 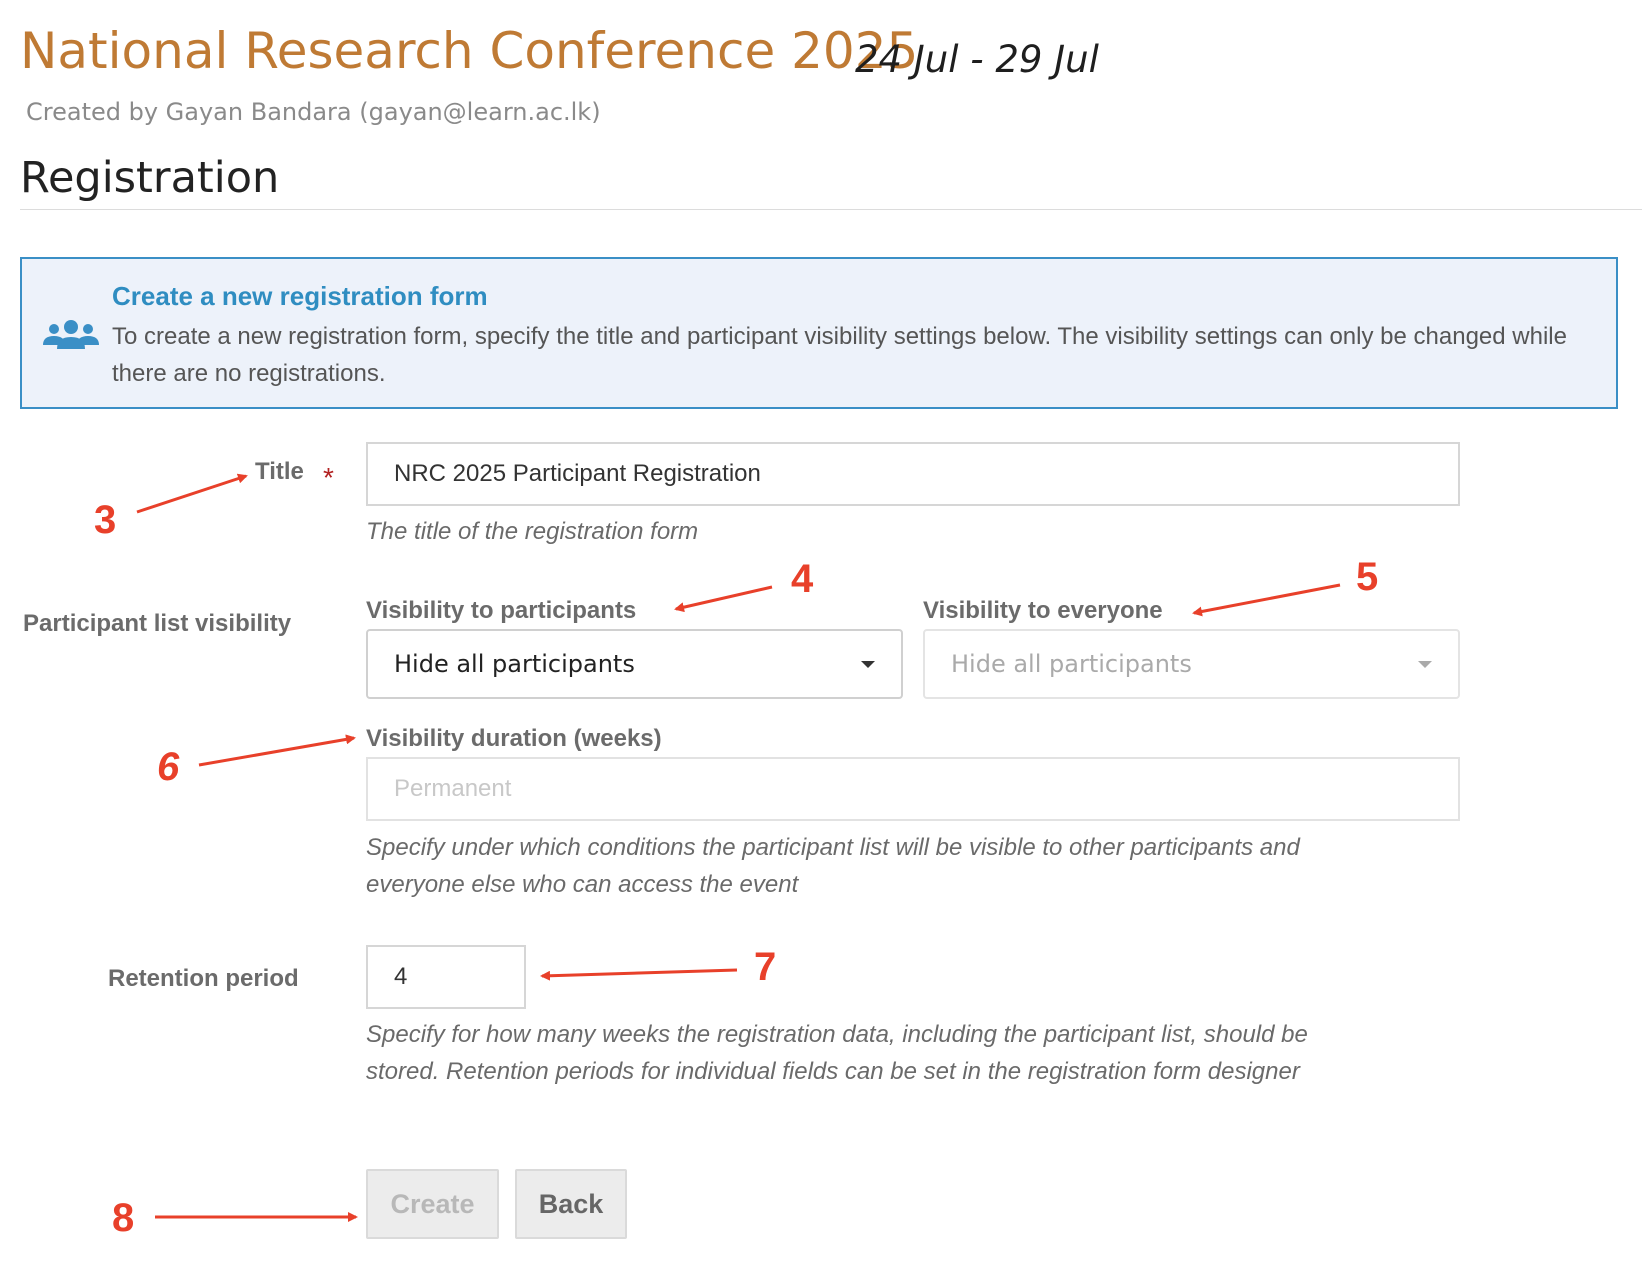 What do you see at coordinates (571, 1204) in the screenshot?
I see `back-button: Back` at bounding box center [571, 1204].